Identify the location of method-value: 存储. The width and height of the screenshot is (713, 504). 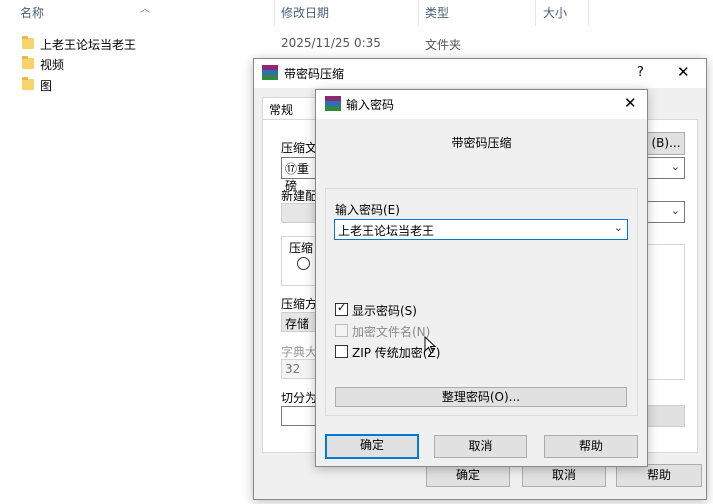
(297, 324).